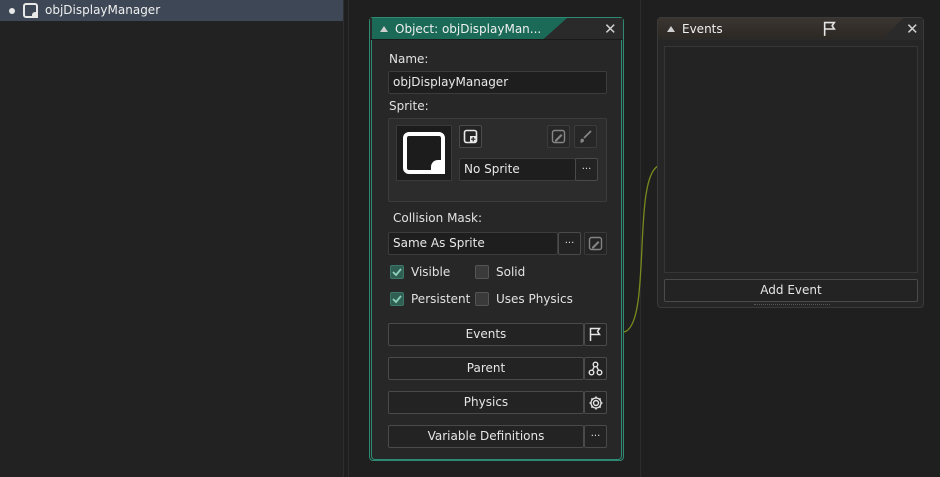  What do you see at coordinates (473, 243) in the screenshot?
I see `collision-mask-select: Same As Sprite` at bounding box center [473, 243].